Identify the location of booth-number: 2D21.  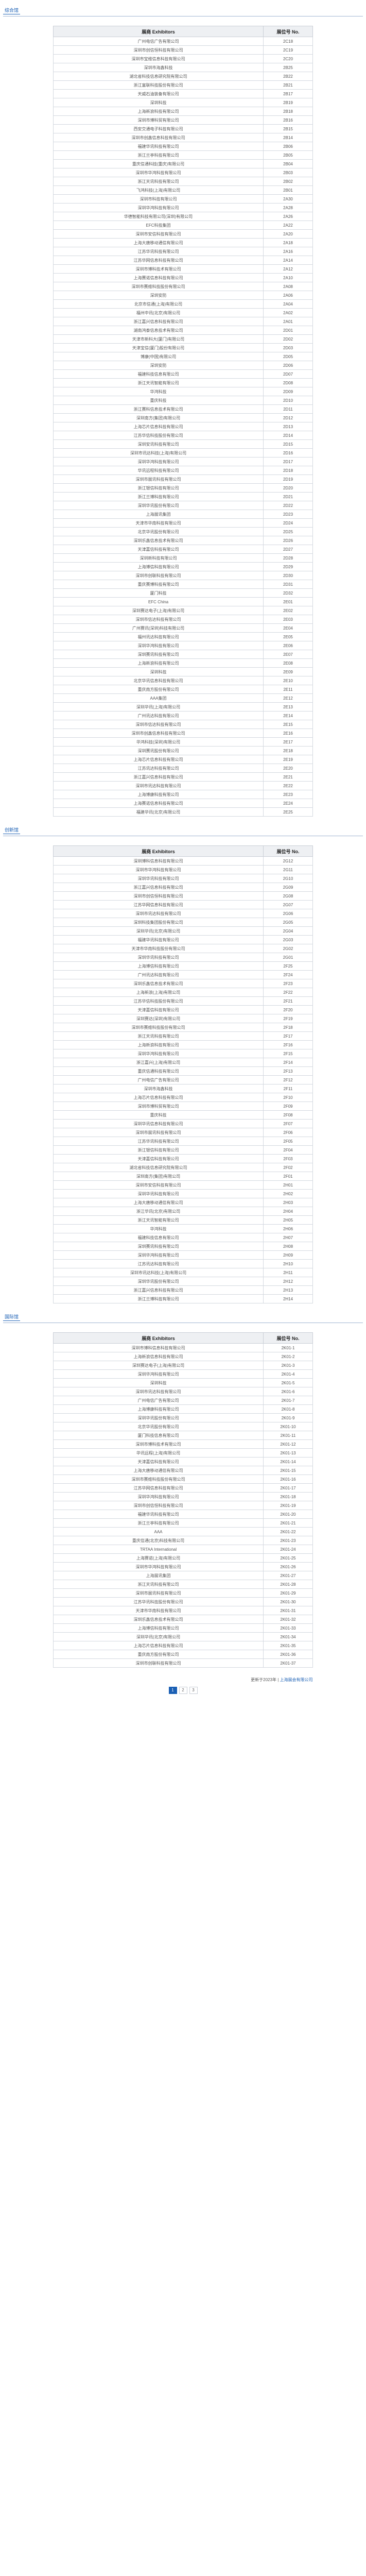
(288, 497).